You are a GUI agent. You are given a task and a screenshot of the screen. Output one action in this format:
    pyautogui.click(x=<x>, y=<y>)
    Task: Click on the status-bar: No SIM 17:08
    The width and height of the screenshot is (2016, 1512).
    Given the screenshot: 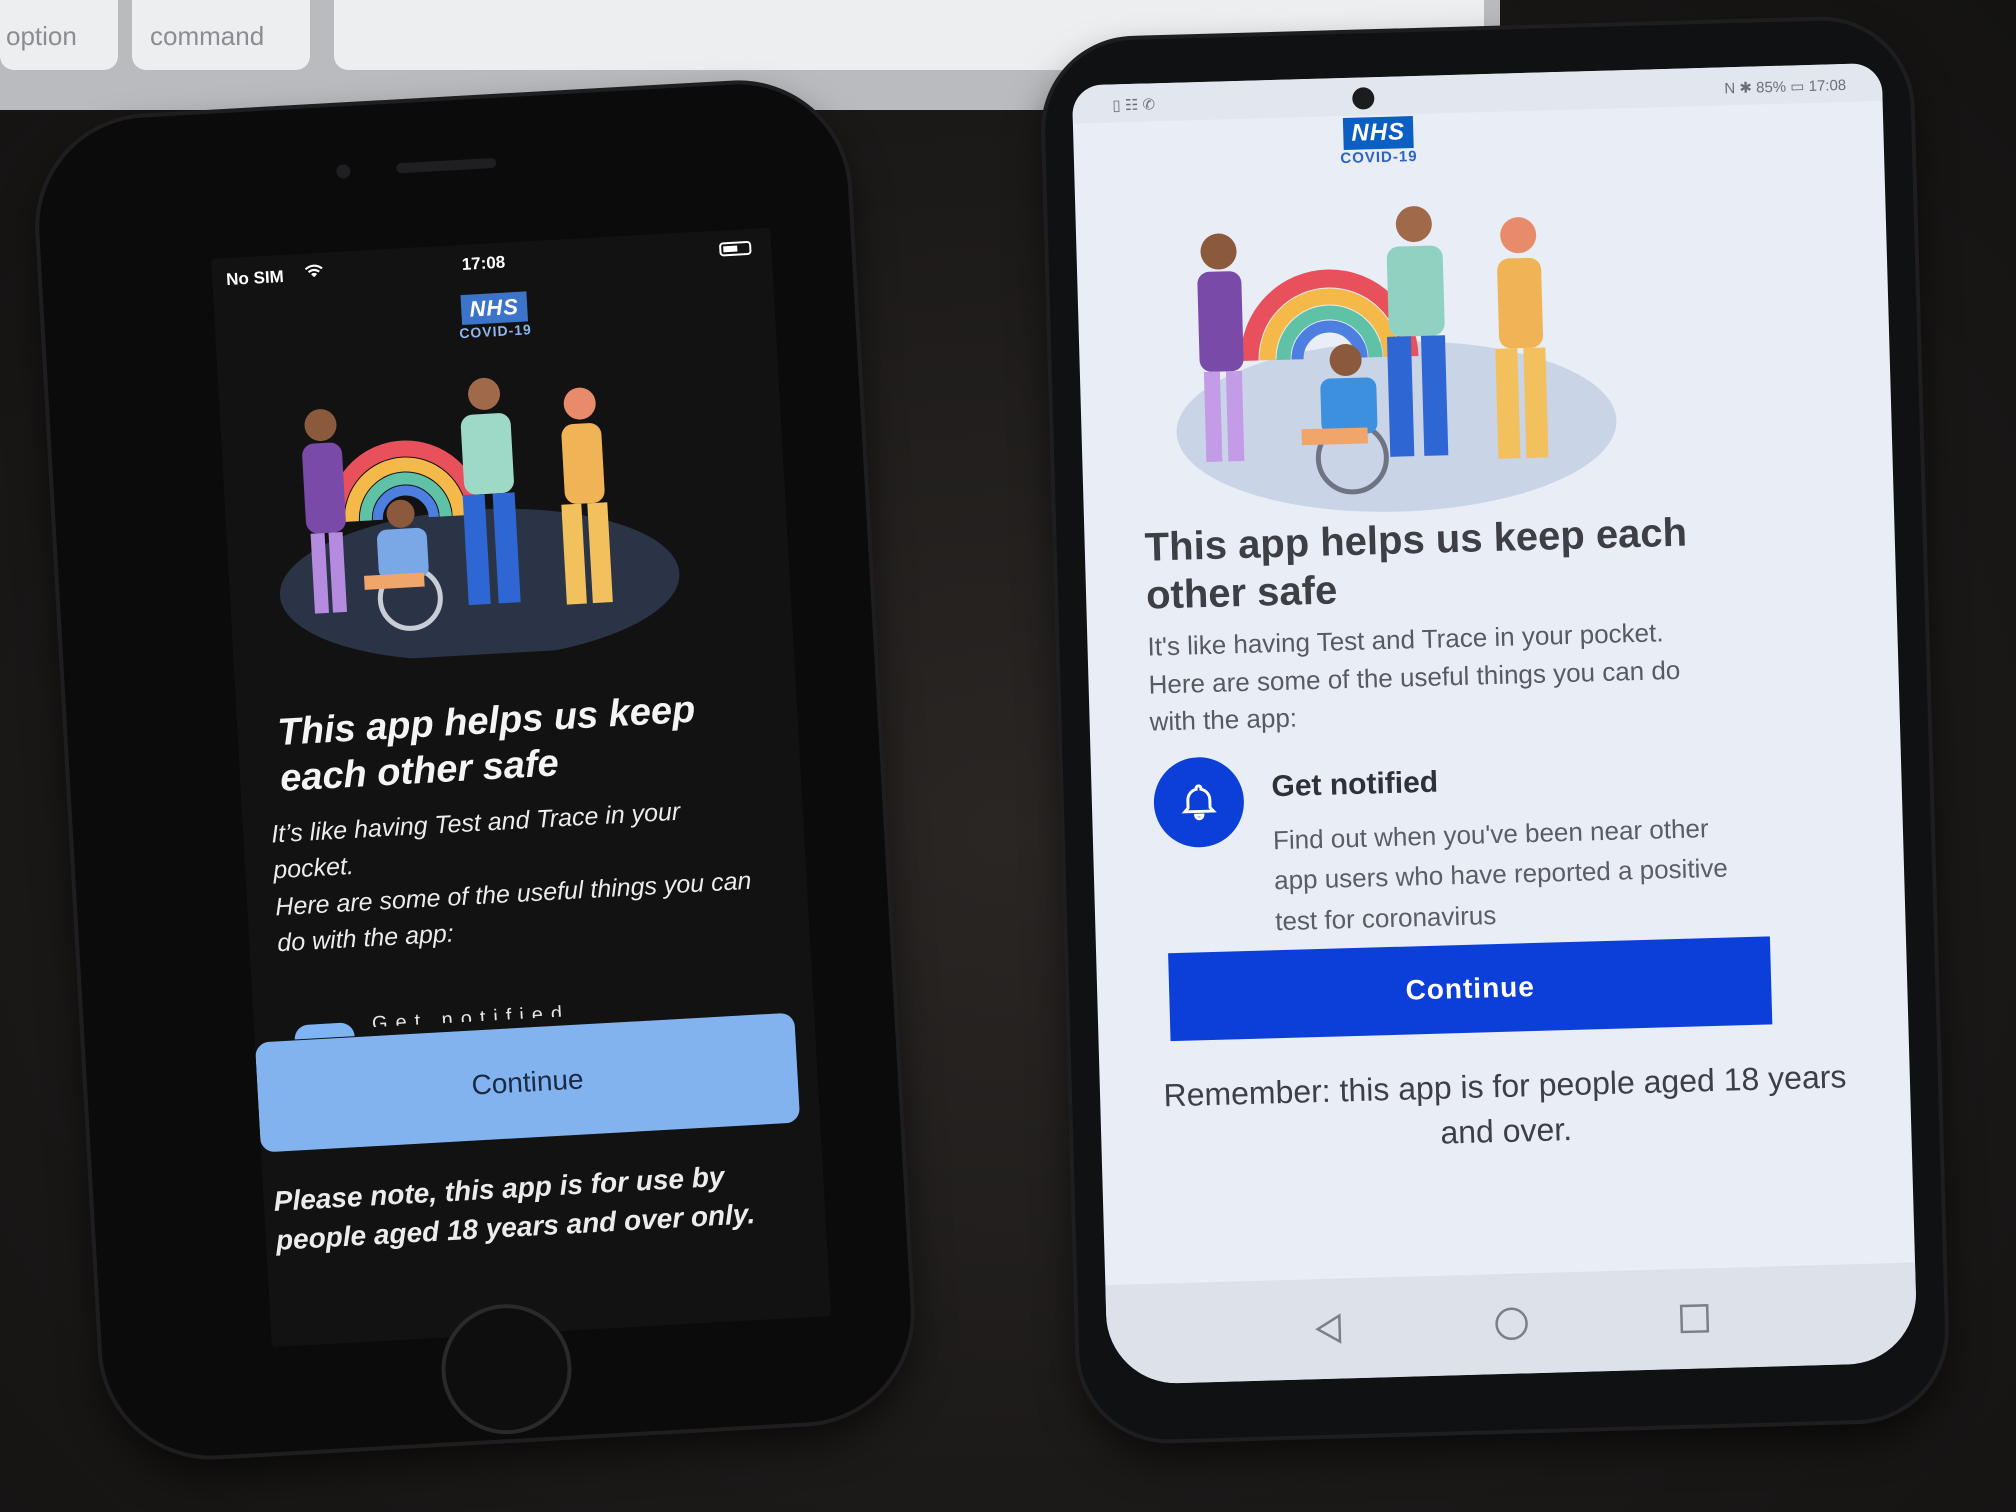 What is the action you would take?
    pyautogui.click(x=491, y=263)
    